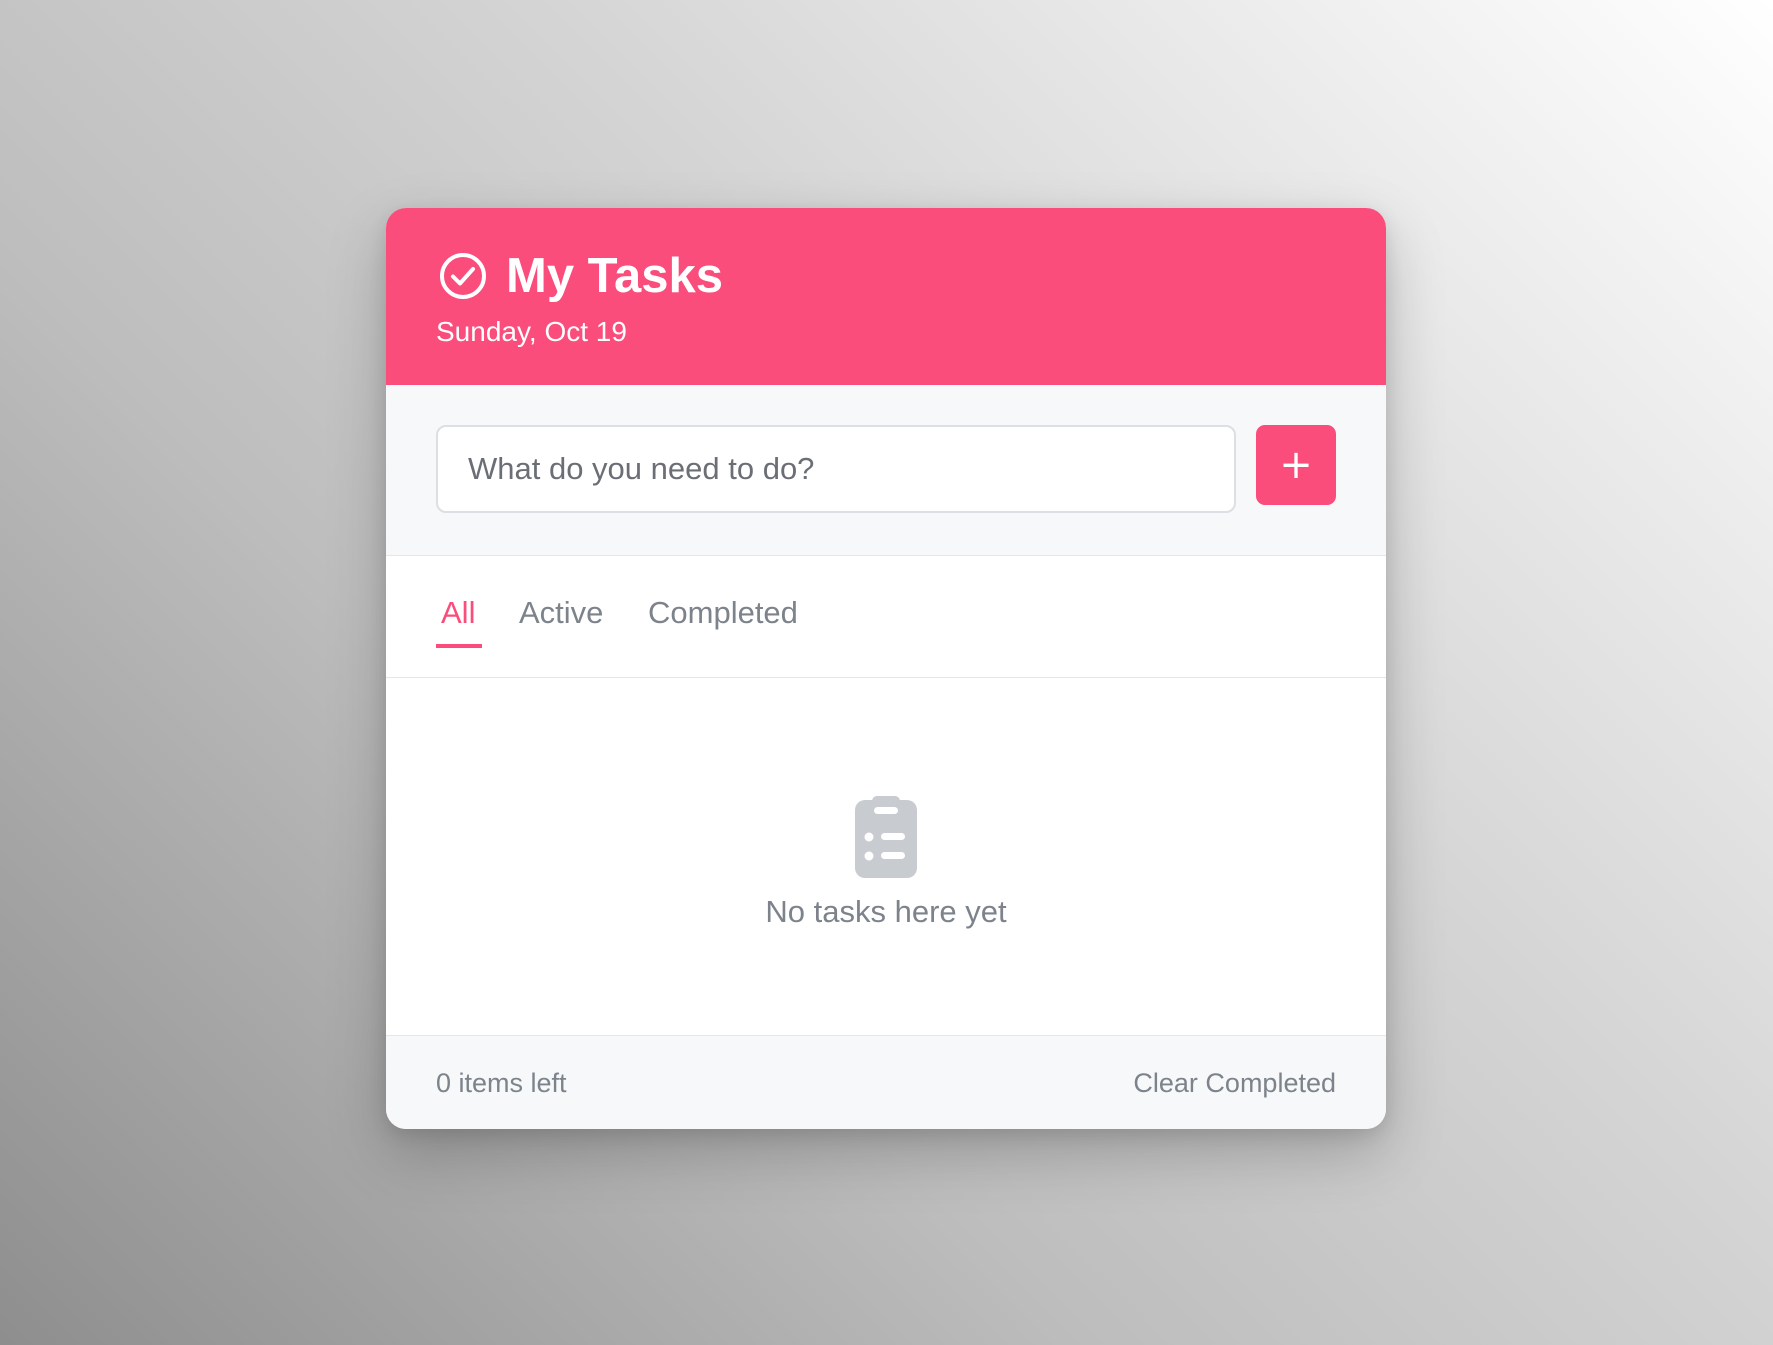 Image resolution: width=1773 pixels, height=1345 pixels. Describe the element at coordinates (886, 911) in the screenshot. I see `empty-message: No tasks here yet` at that location.